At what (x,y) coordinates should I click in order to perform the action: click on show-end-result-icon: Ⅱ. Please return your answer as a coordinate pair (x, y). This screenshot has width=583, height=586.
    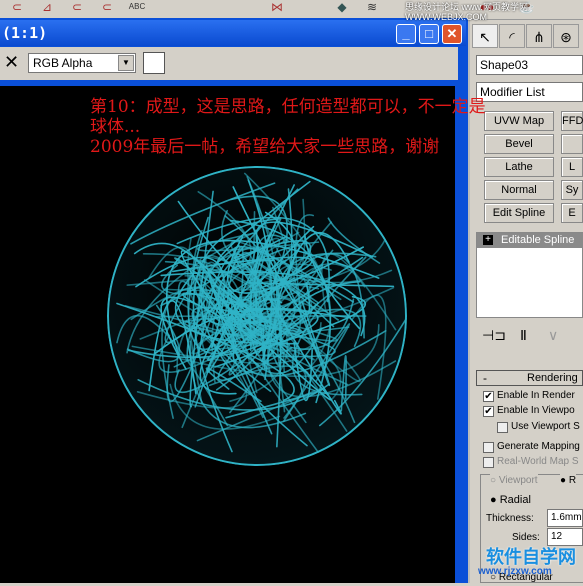
    Looking at the image, I should click on (523, 335).